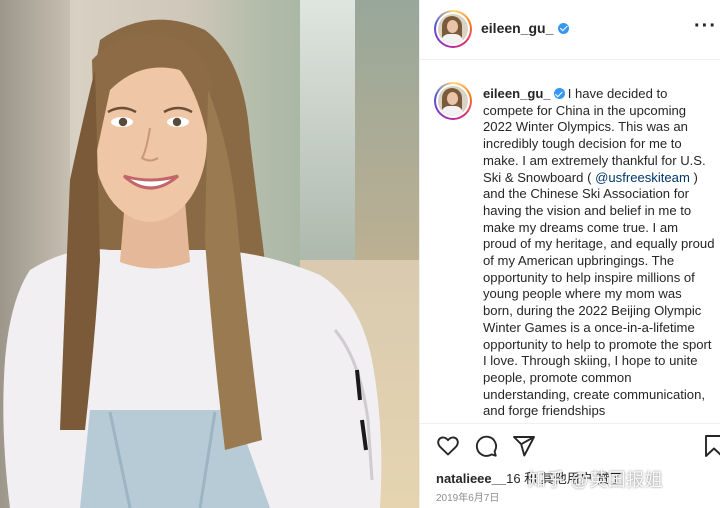 The width and height of the screenshot is (720, 508). I want to click on post-date: 2019年6月7日, so click(468, 498).